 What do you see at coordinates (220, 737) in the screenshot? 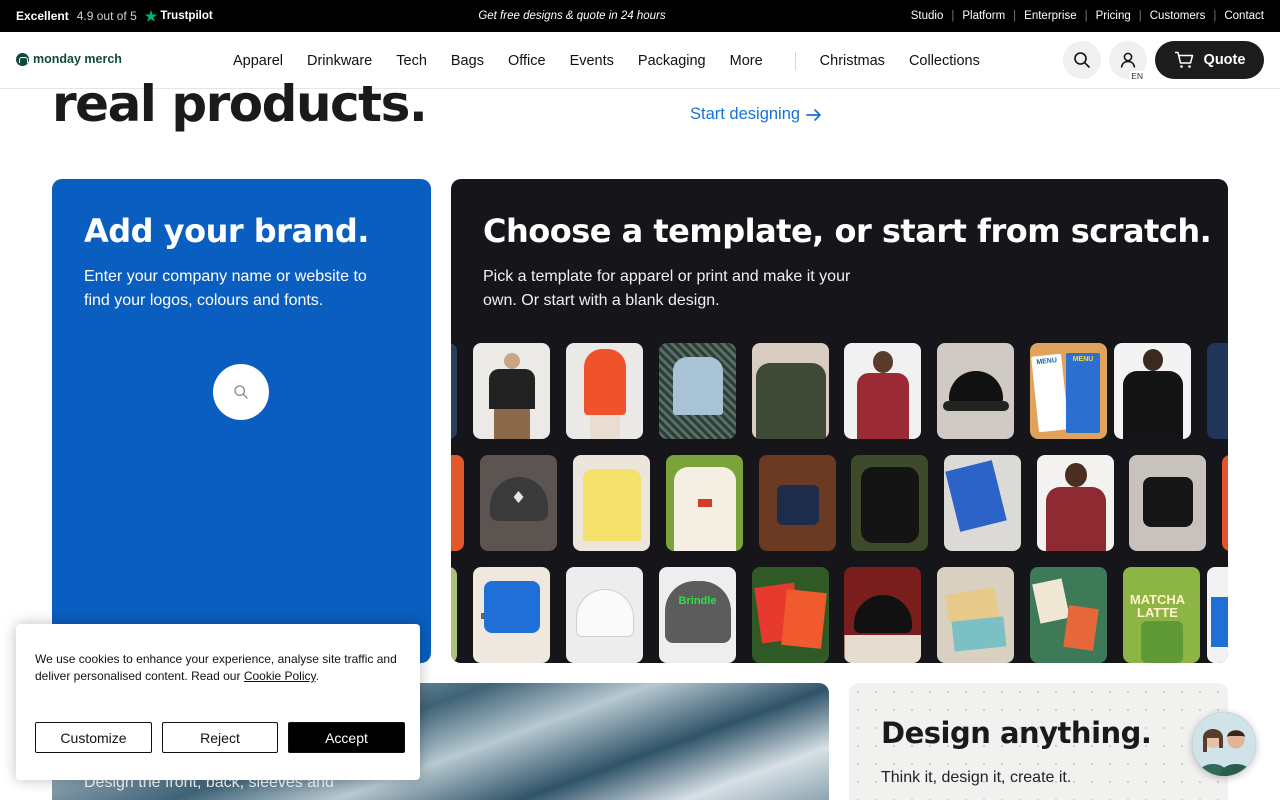
I see `cookie-reject-button: Reject` at bounding box center [220, 737].